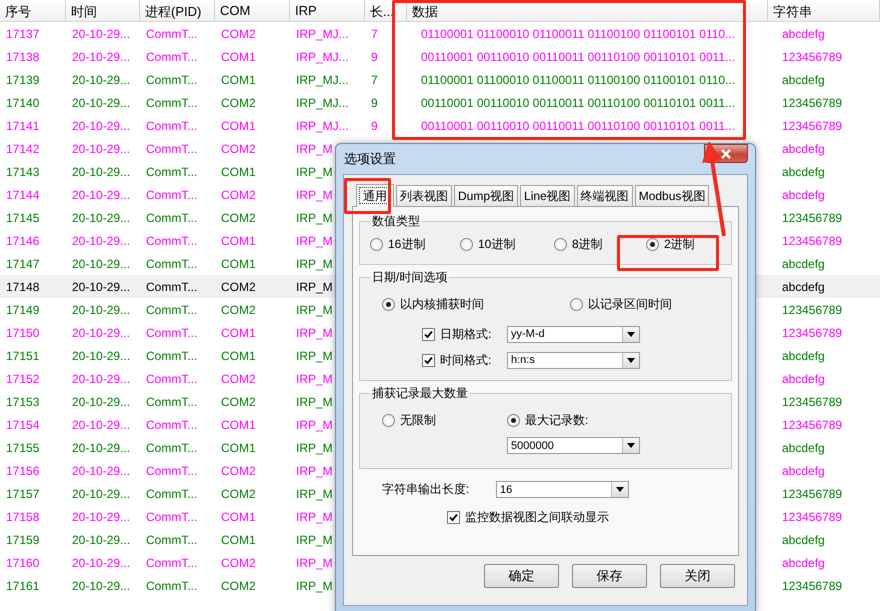  I want to click on table-cell: 17150, so click(23, 333).